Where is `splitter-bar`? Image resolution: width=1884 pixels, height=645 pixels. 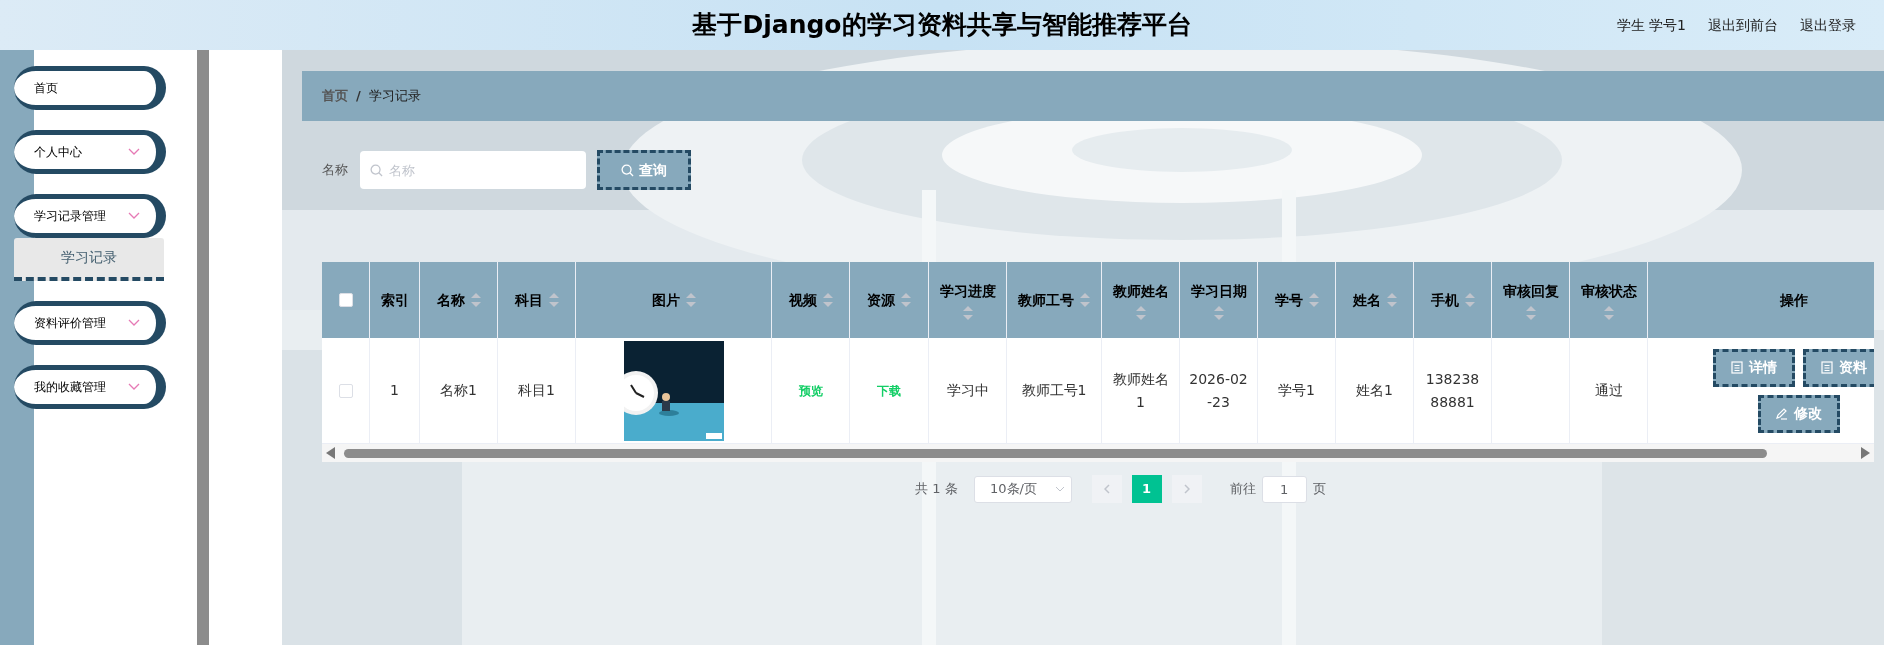
splitter-bar is located at coordinates (203, 347).